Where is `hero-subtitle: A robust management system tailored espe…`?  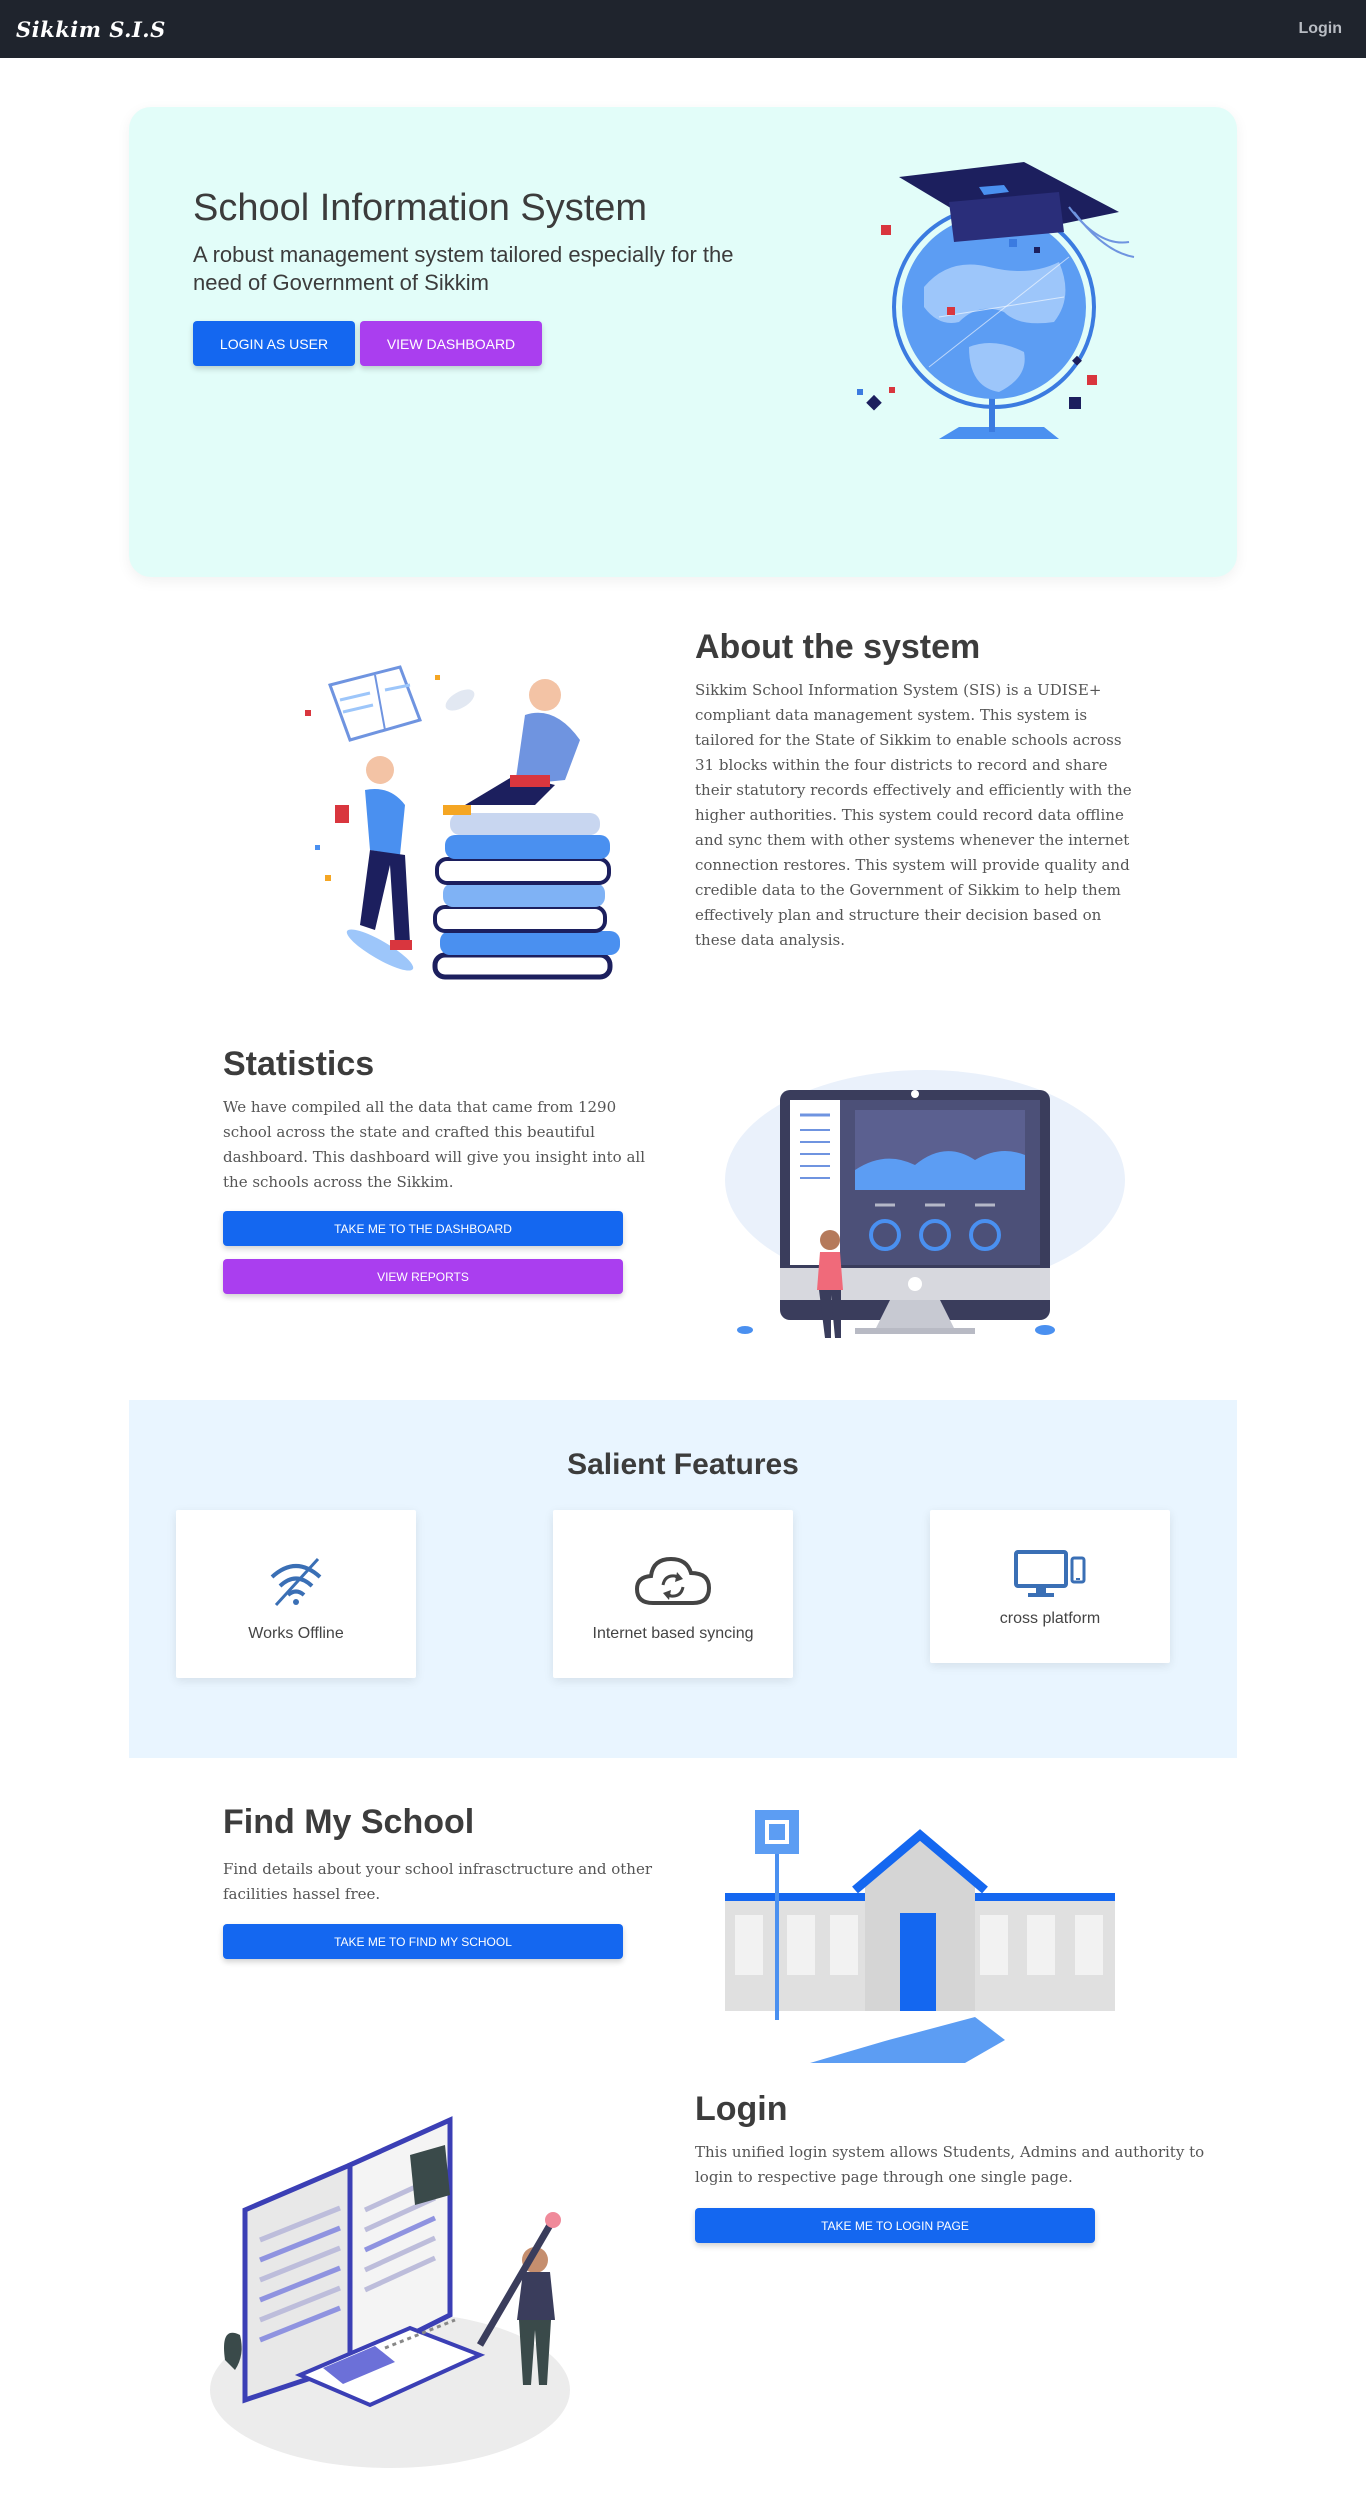
hero-subtitle: A robust management system tailored espe… is located at coordinates (463, 268).